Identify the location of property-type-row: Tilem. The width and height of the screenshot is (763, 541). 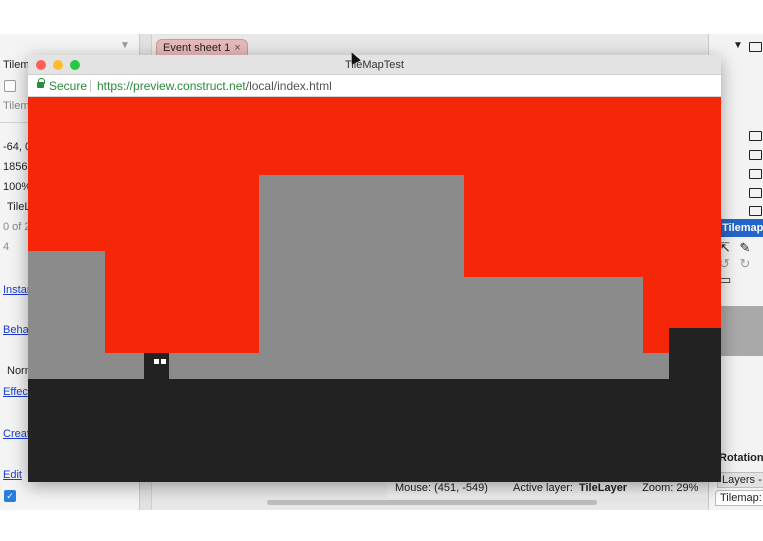
(16, 106).